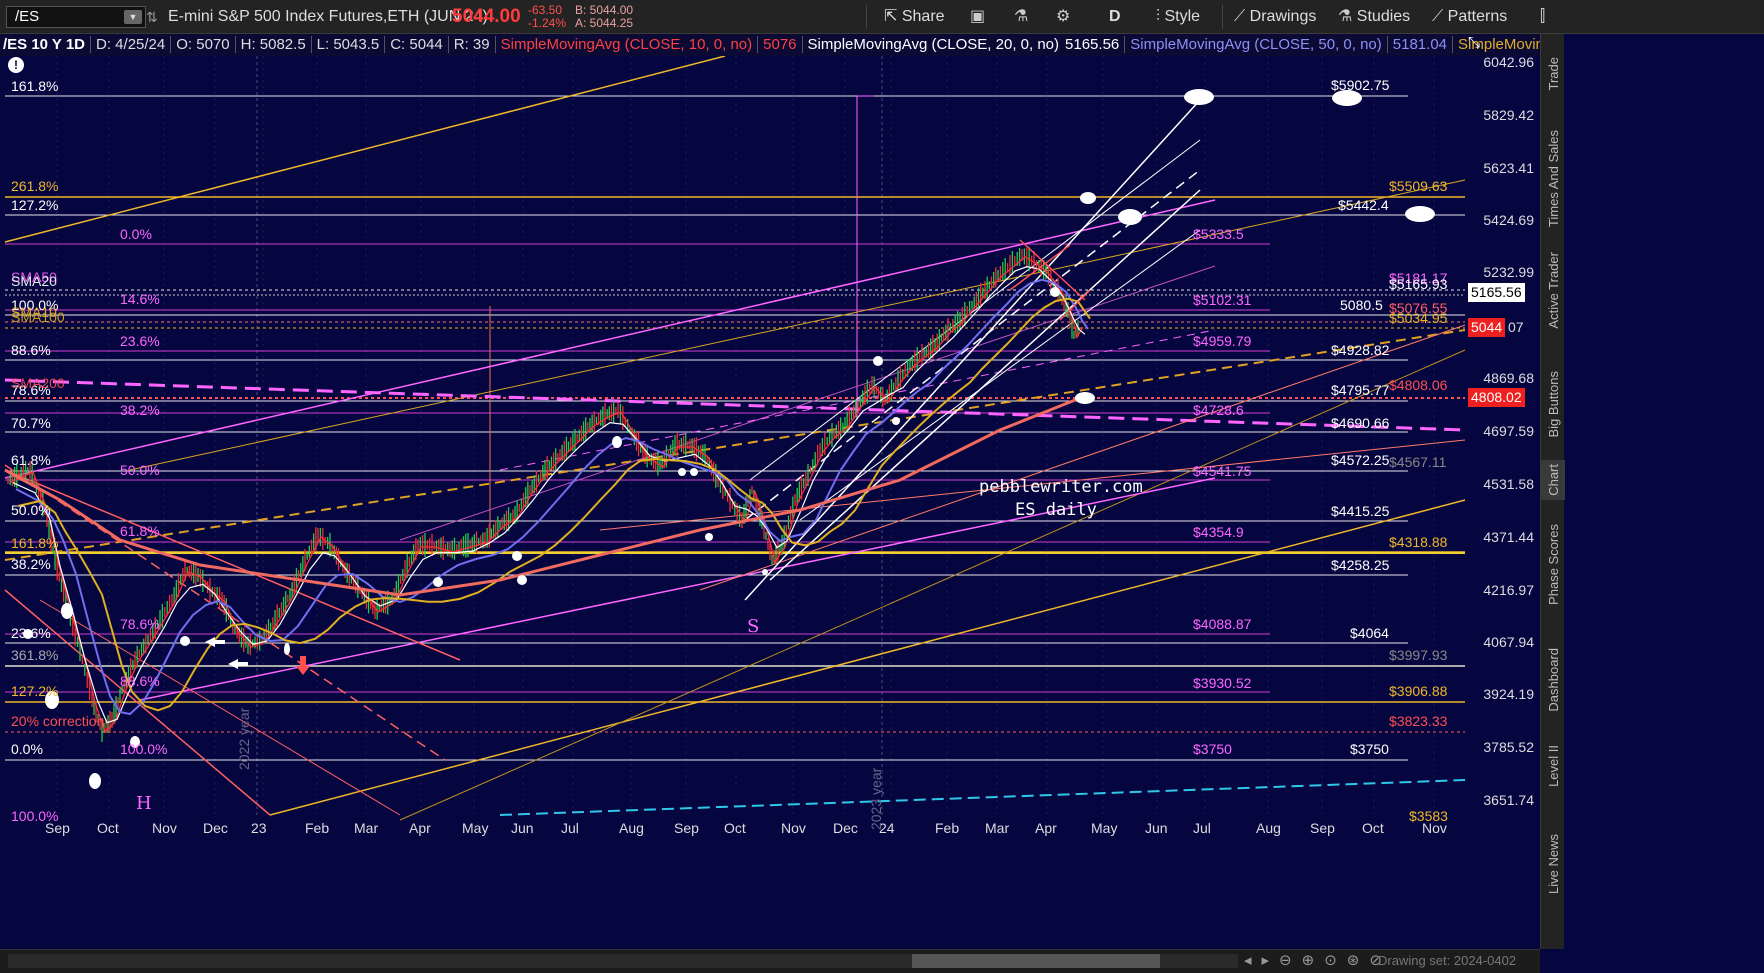 The image size is (1764, 973). Describe the element at coordinates (1360, 390) in the screenshot. I see `white-level-label: $4795.77` at that location.